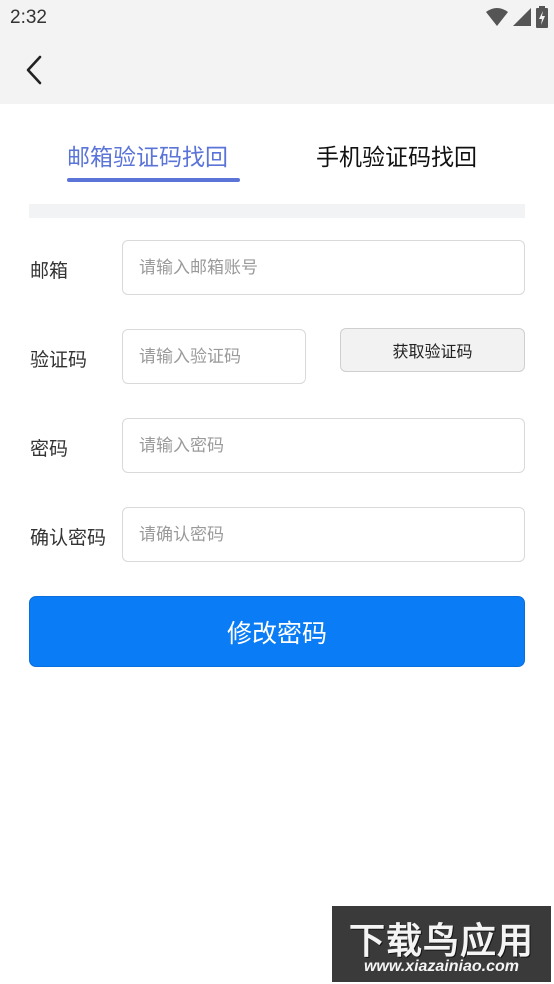 This screenshot has height=984, width=554. What do you see at coordinates (277, 631) in the screenshot?
I see `change-password-button: 修改密码` at bounding box center [277, 631].